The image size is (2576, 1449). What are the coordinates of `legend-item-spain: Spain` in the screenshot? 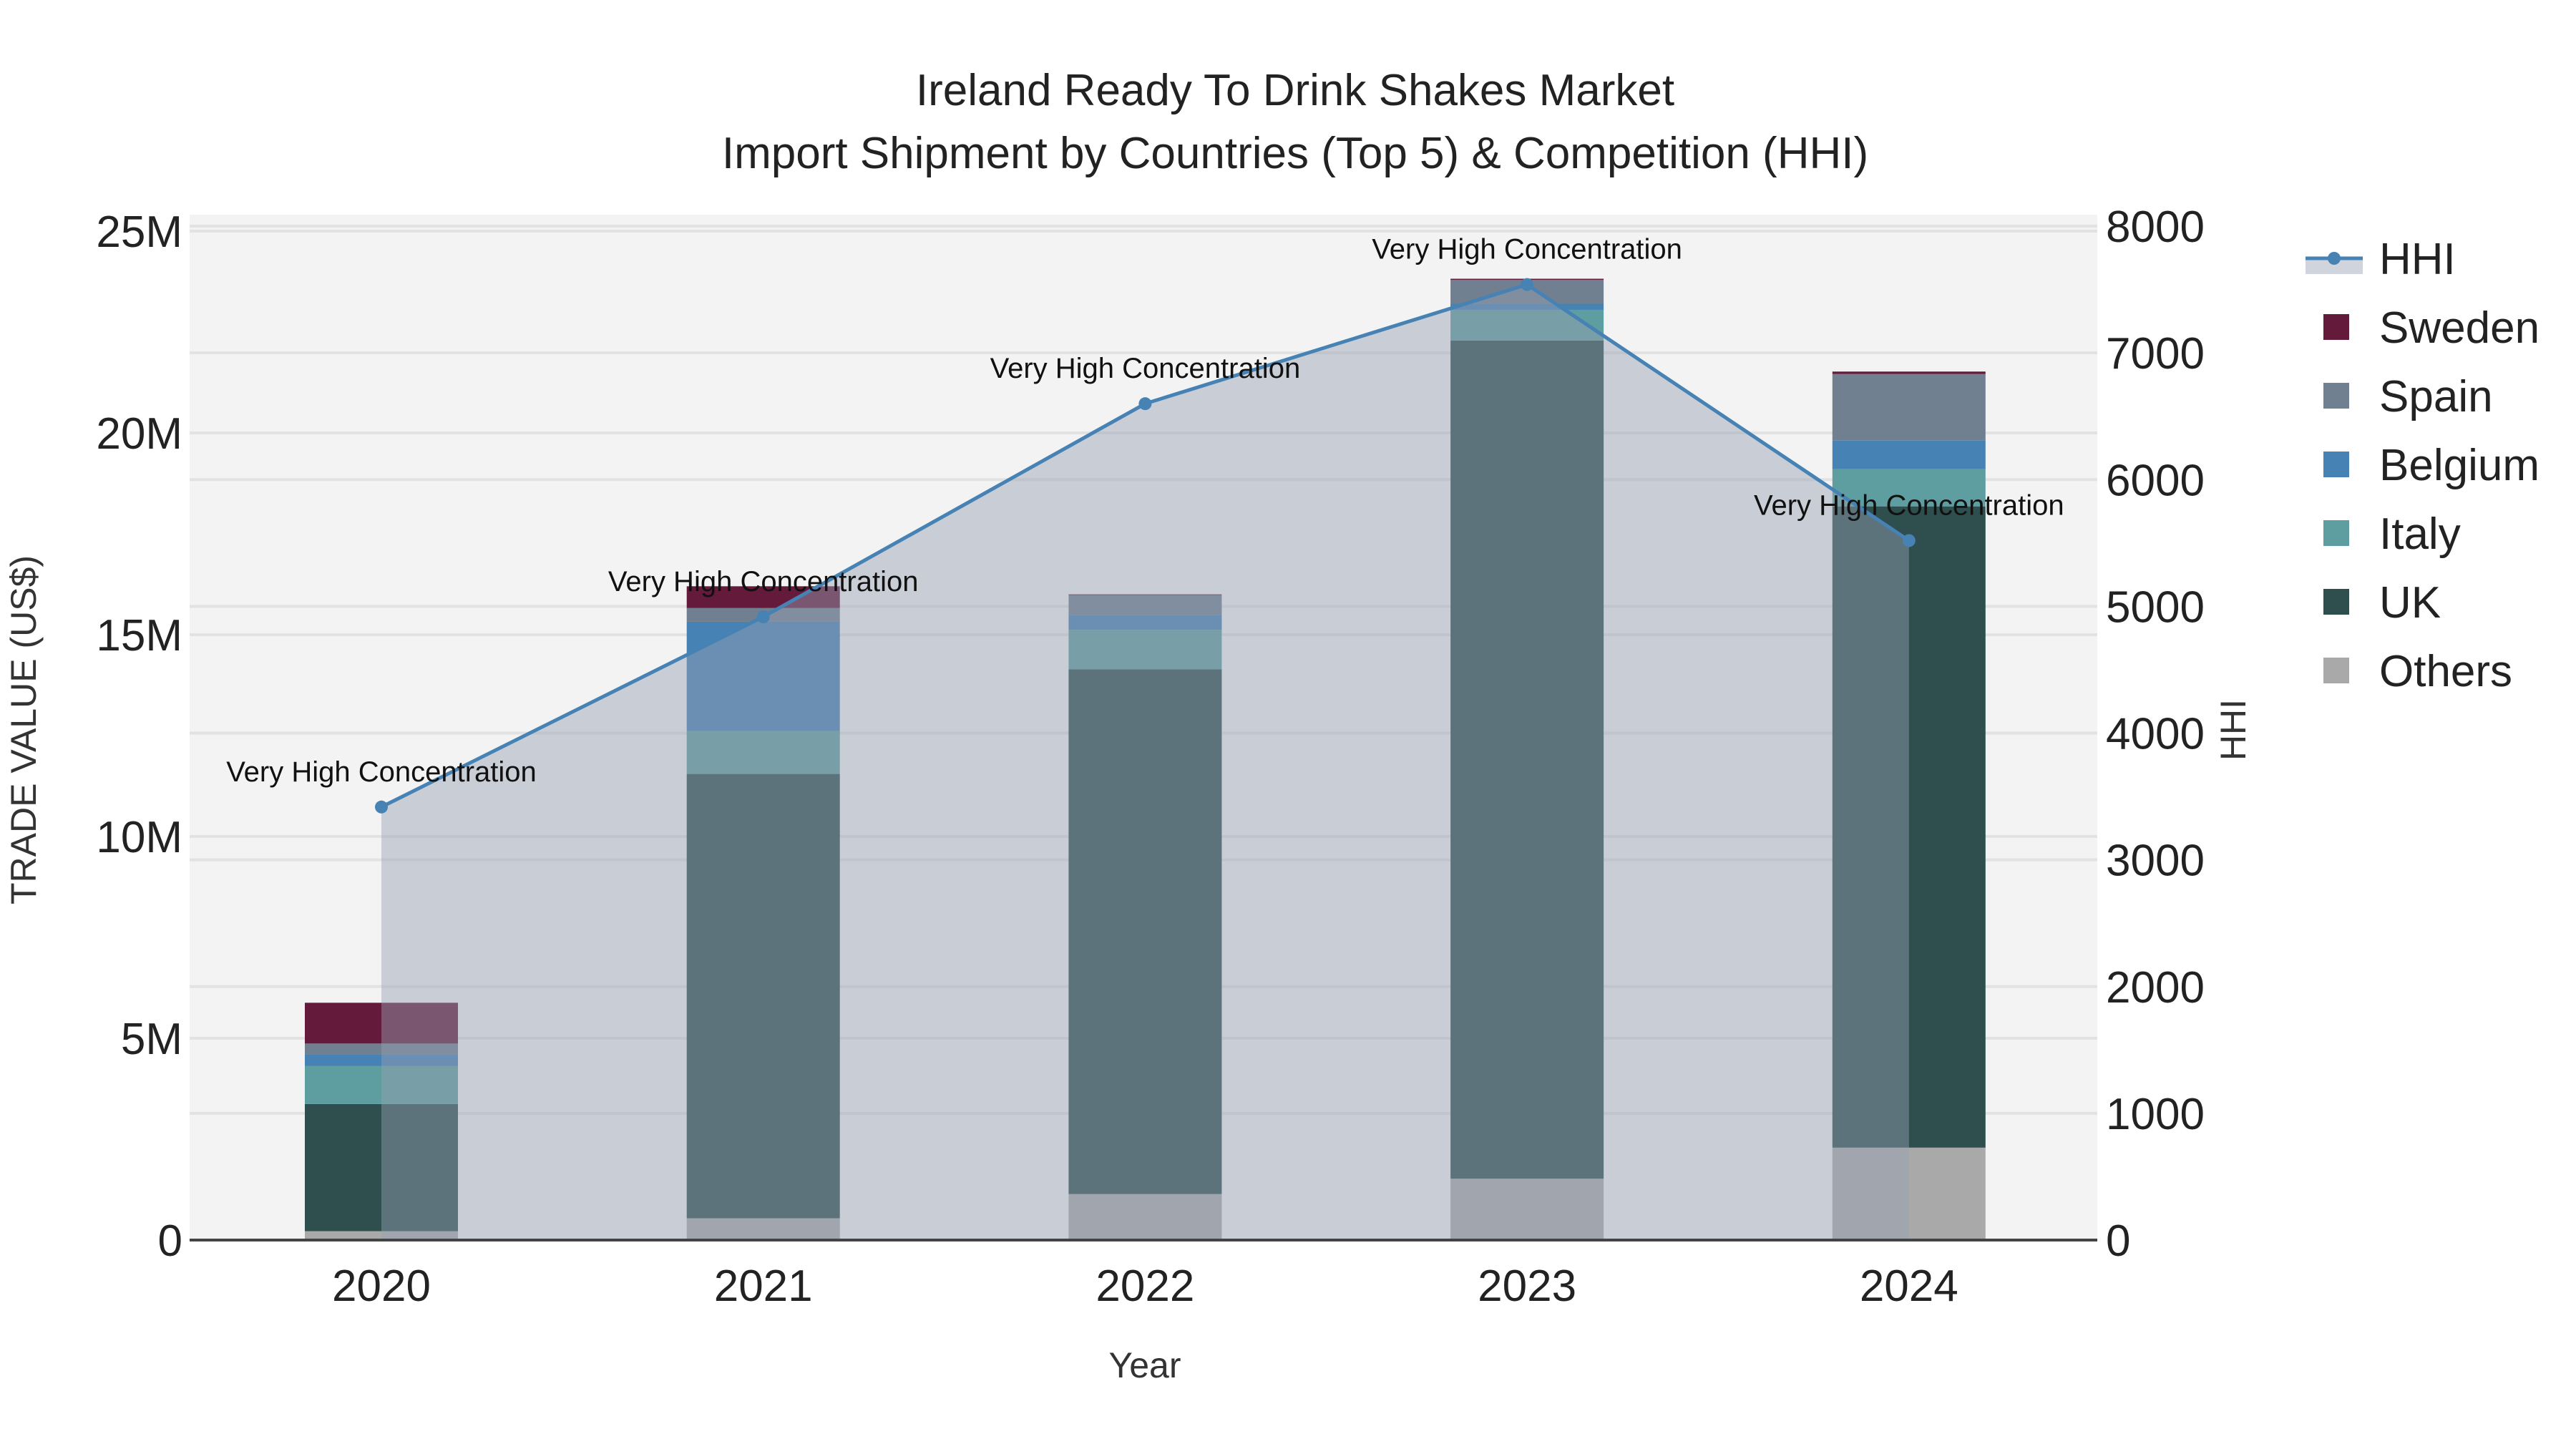 It's located at (2408, 396).